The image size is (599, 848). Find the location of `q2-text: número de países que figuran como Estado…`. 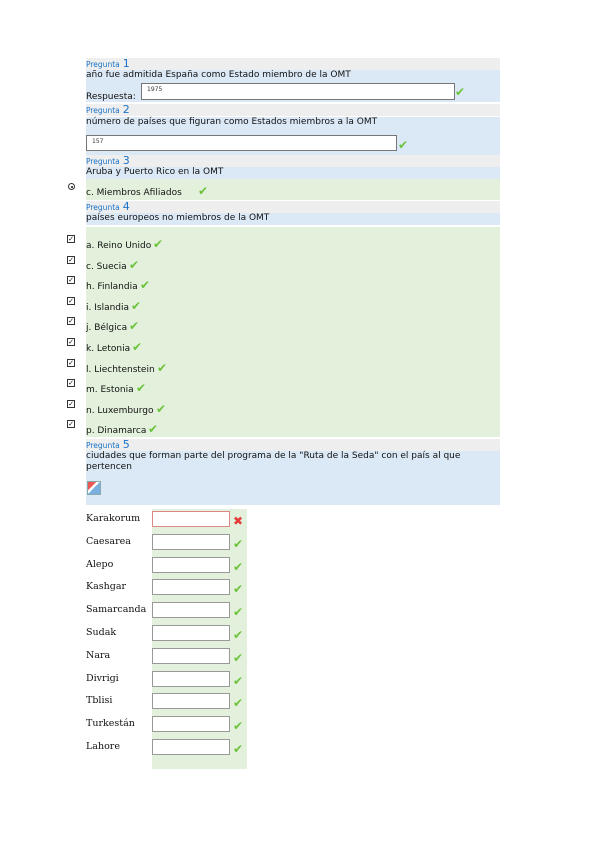

q2-text: número de países que figuran como Estado… is located at coordinates (293, 123).